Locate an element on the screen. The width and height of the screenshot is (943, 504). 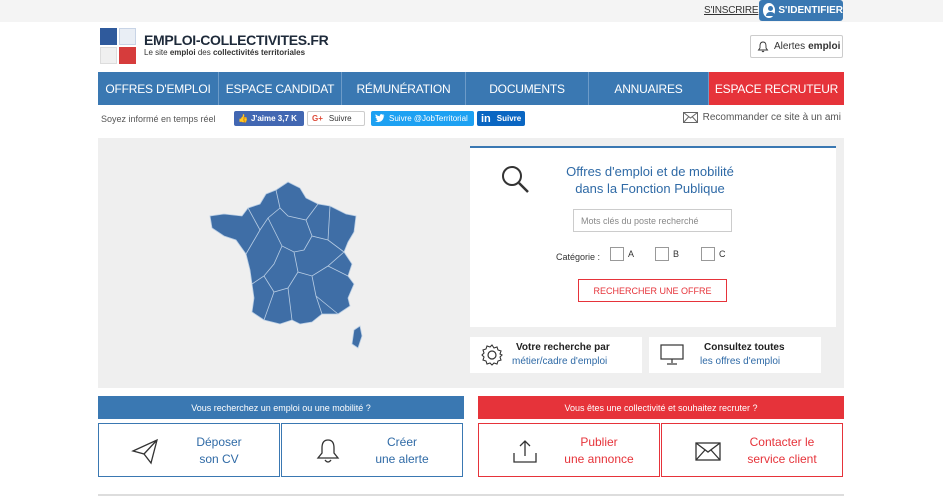
category-label: Catégorie : is located at coordinates (578, 257).